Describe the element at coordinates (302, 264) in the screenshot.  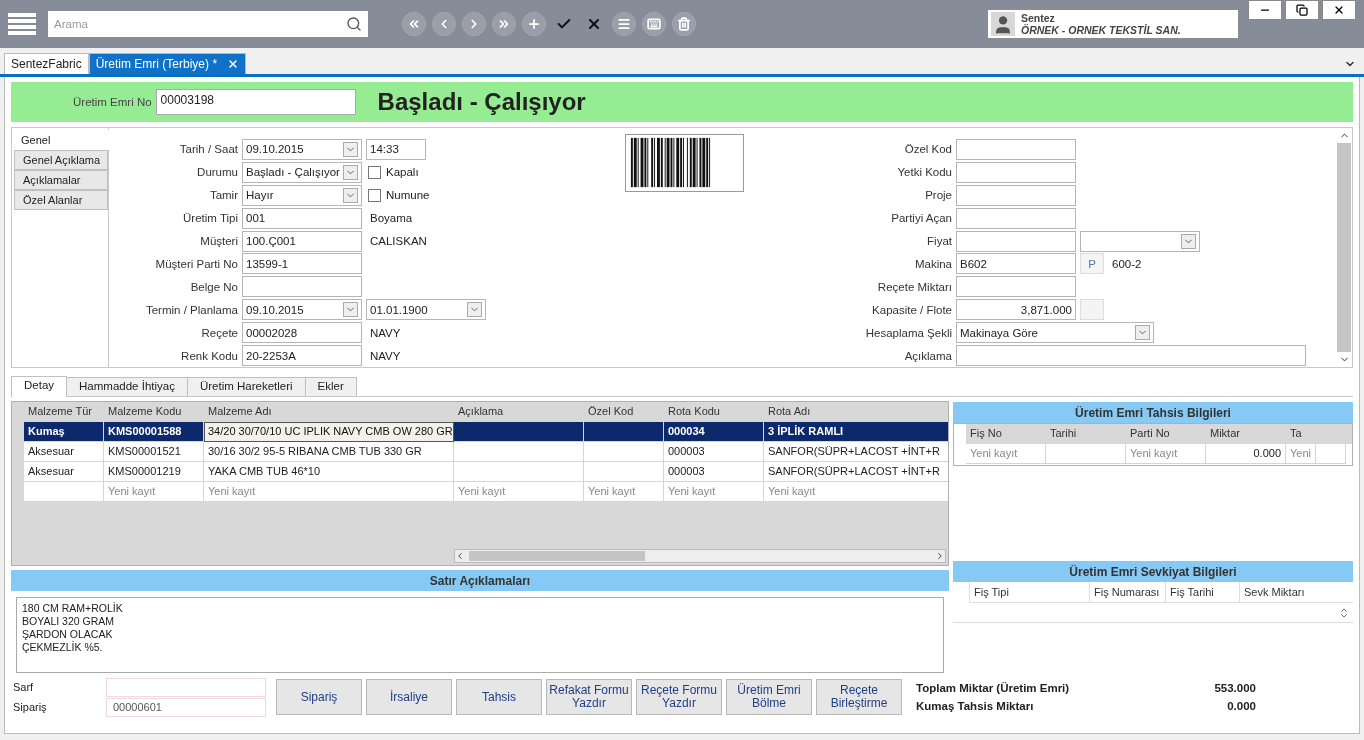
I see `text-field: 13599-1` at that location.